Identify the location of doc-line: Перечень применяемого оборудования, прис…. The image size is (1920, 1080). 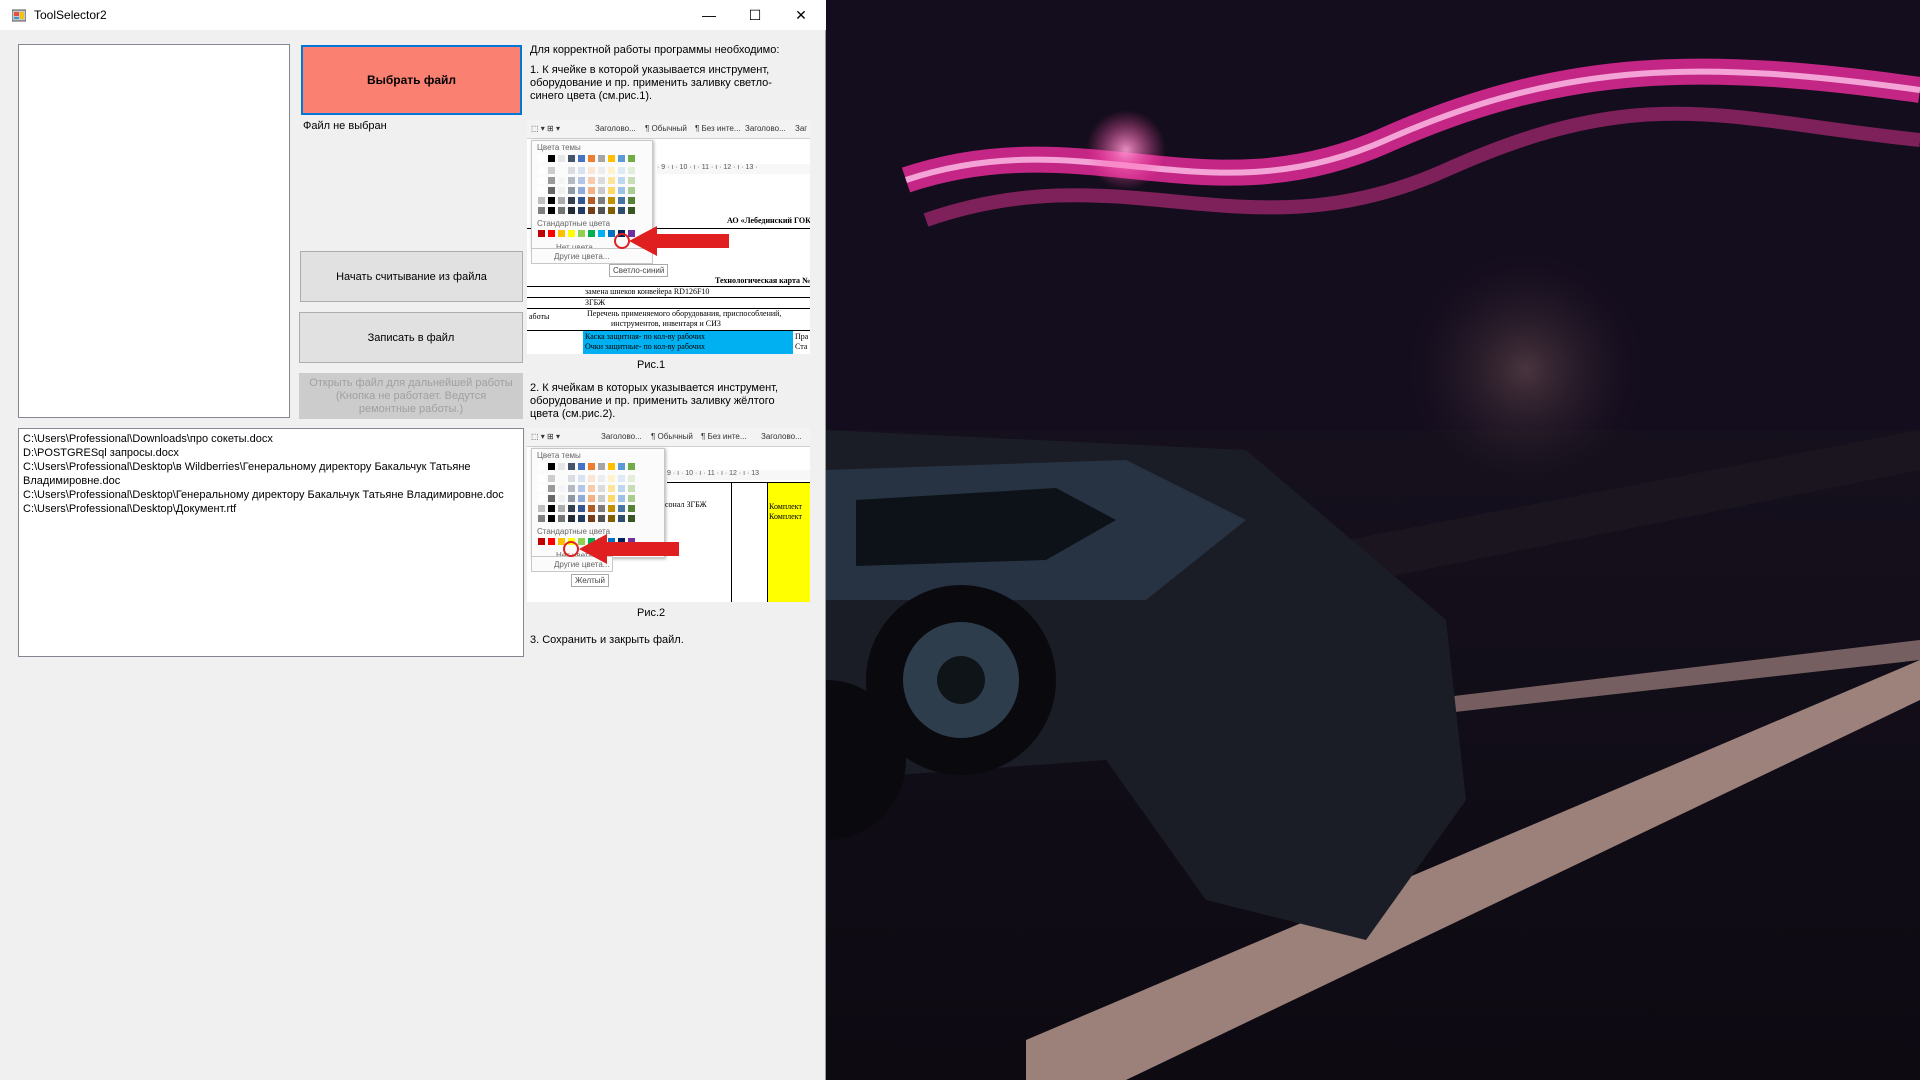
(684, 313).